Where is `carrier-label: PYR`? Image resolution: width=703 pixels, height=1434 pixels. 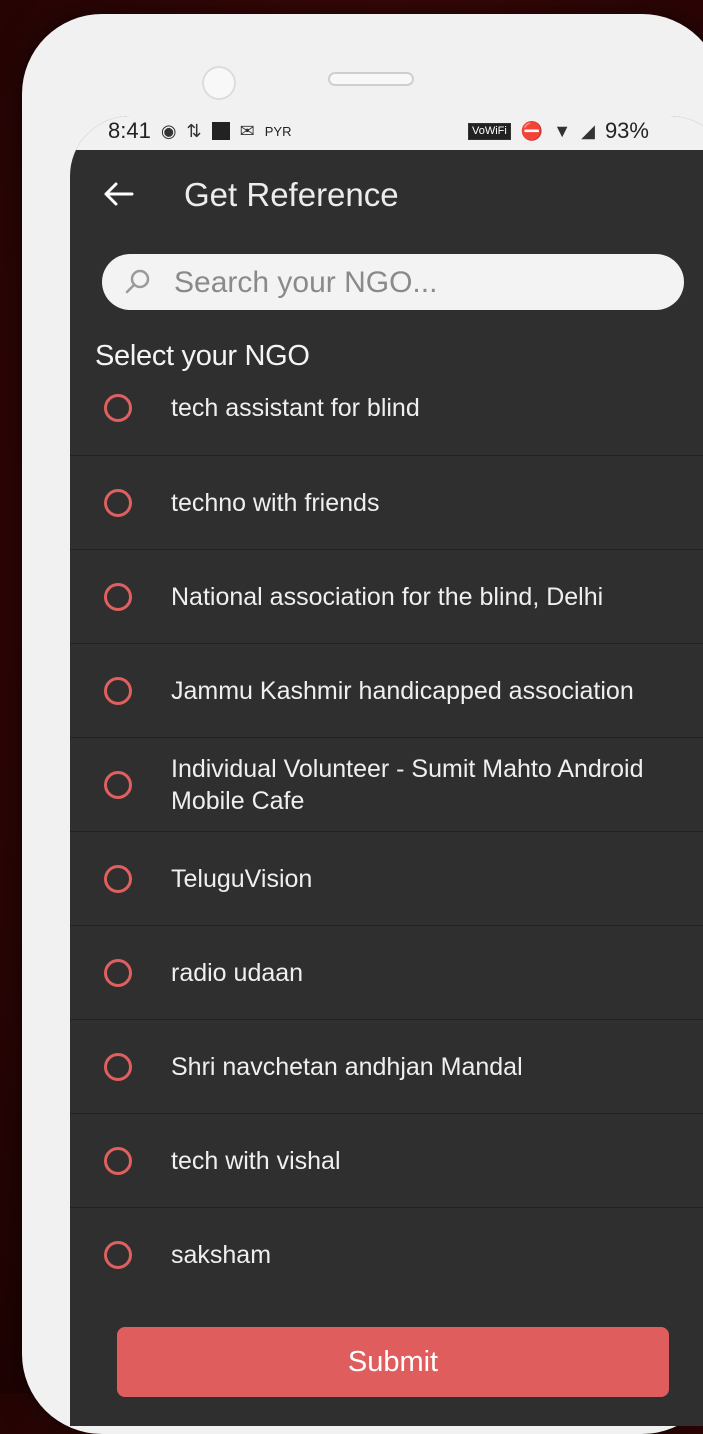 carrier-label: PYR is located at coordinates (278, 131).